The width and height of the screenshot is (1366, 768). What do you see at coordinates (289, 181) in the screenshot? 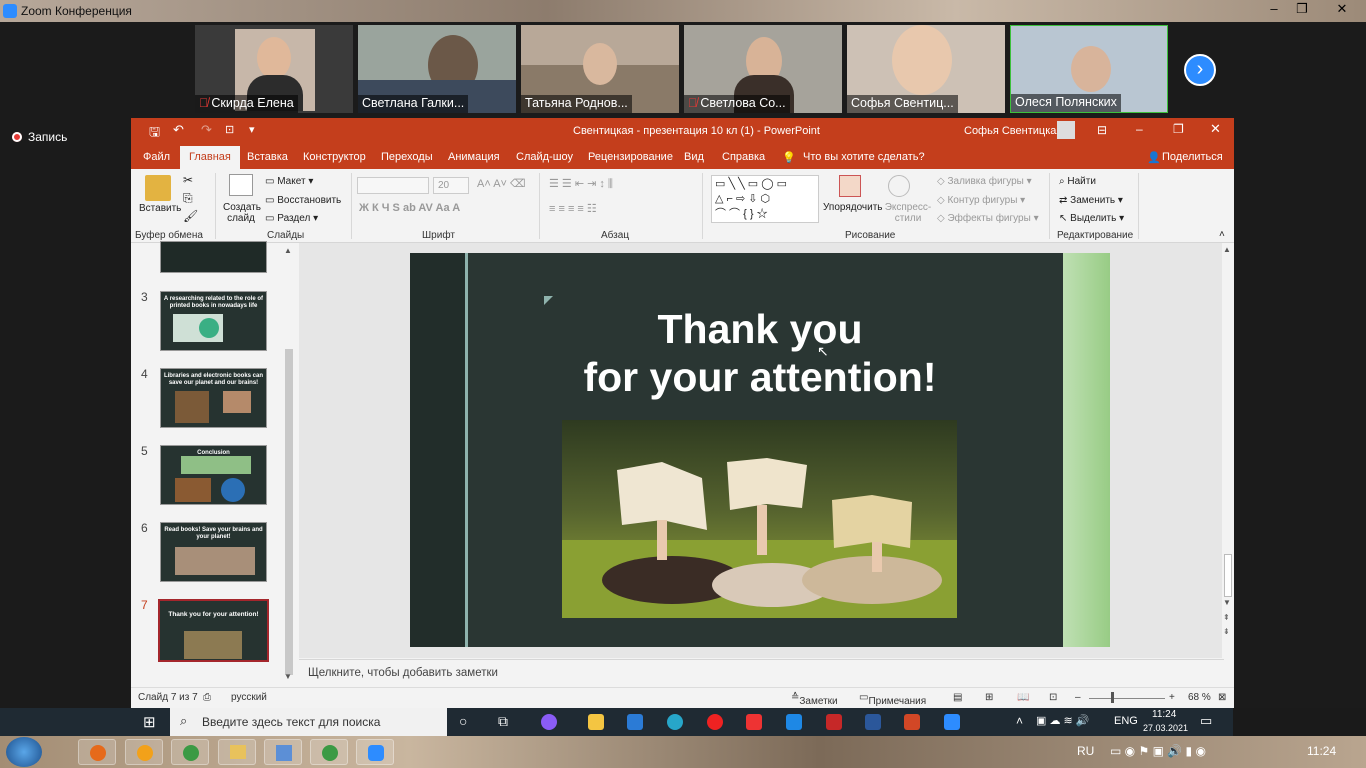
I see `layout-button: ▭ Макет ▾` at bounding box center [289, 181].